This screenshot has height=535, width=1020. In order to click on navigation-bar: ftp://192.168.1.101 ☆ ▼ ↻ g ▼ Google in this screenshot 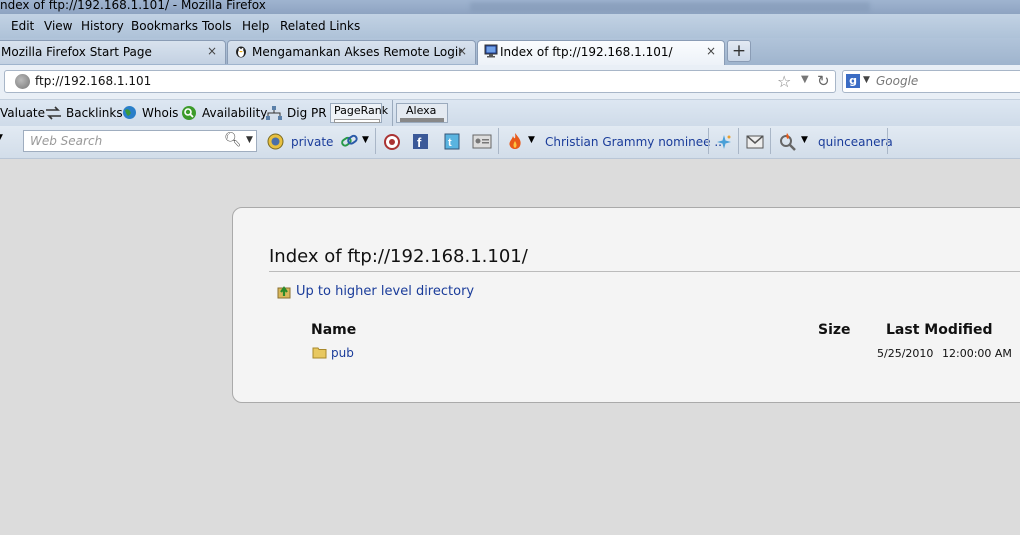, I will do `click(510, 82)`.